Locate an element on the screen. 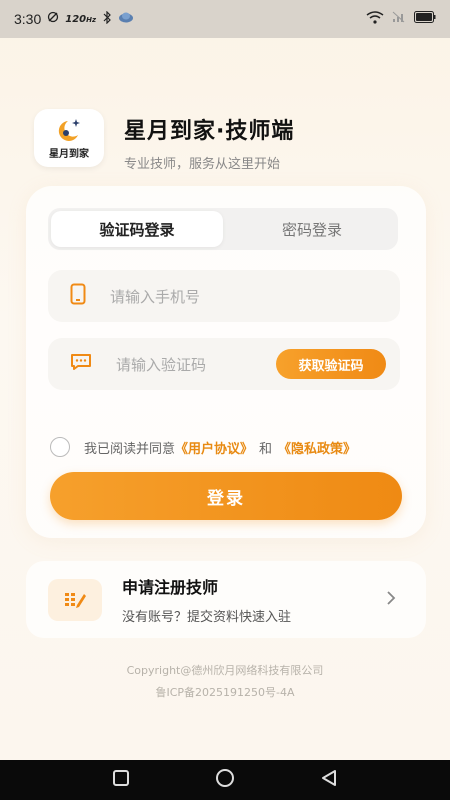 The height and width of the screenshot is (800, 450). app-title: 星月到家·技师端 is located at coordinates (209, 131).